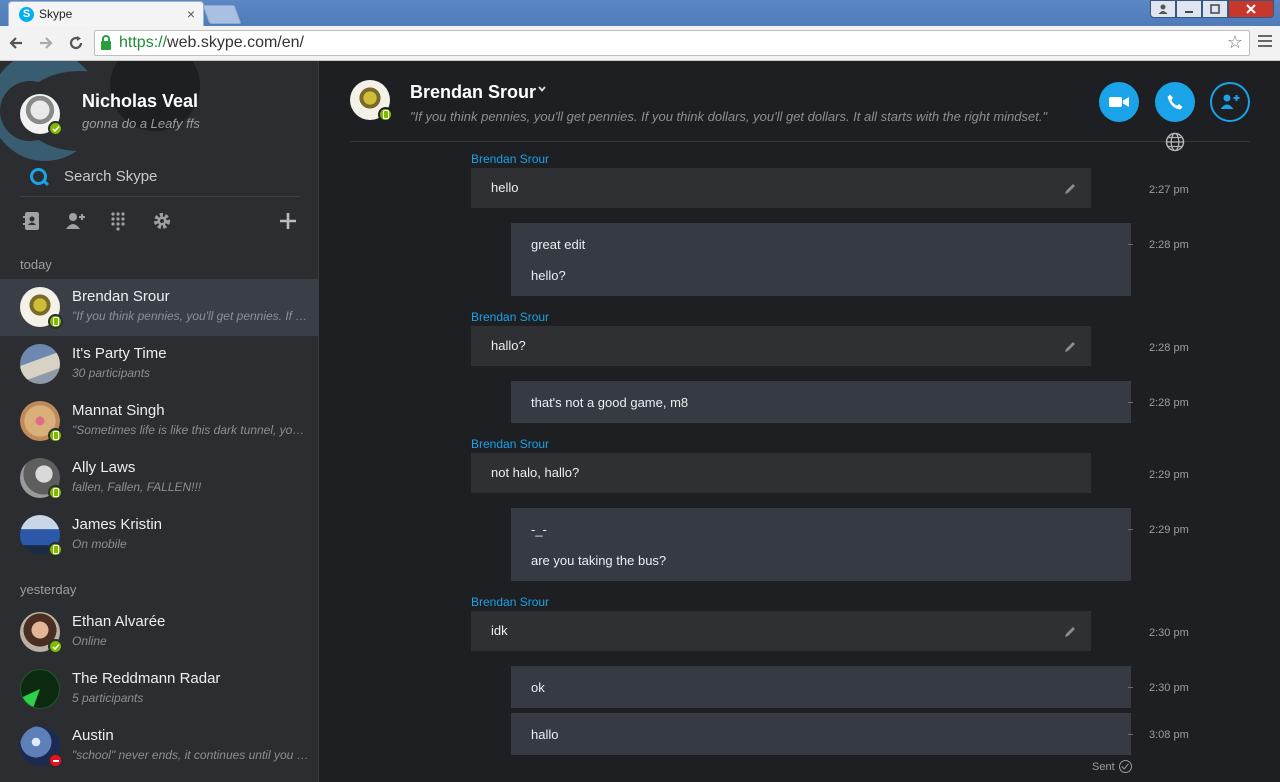 This screenshot has height=782, width=1280. Describe the element at coordinates (610, 402) in the screenshot. I see `message-text: that's not a good game, m8` at that location.